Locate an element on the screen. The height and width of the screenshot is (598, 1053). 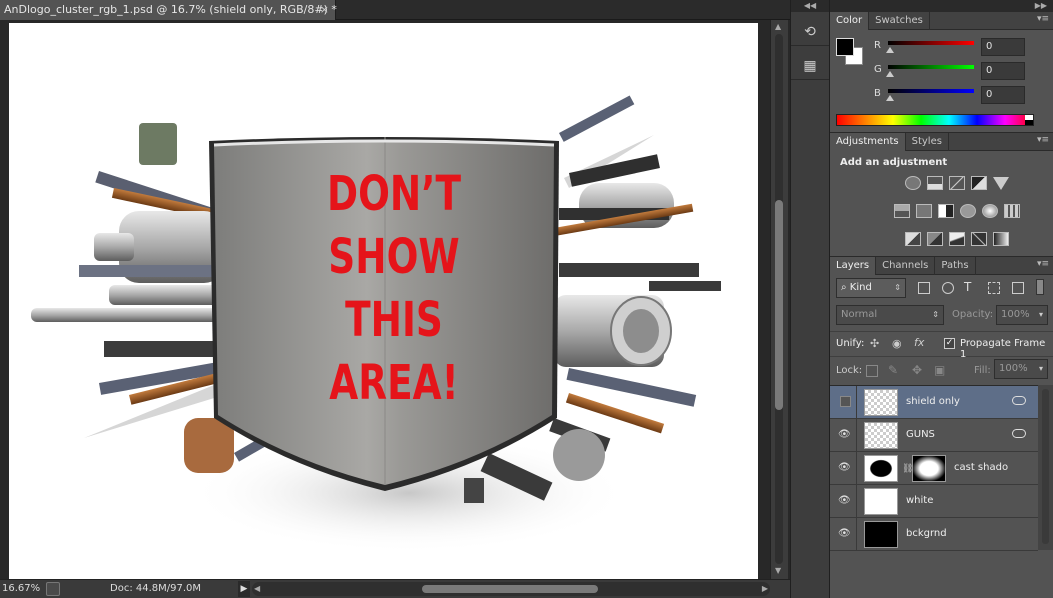
red-value-input: 0 is located at coordinates (1003, 47).